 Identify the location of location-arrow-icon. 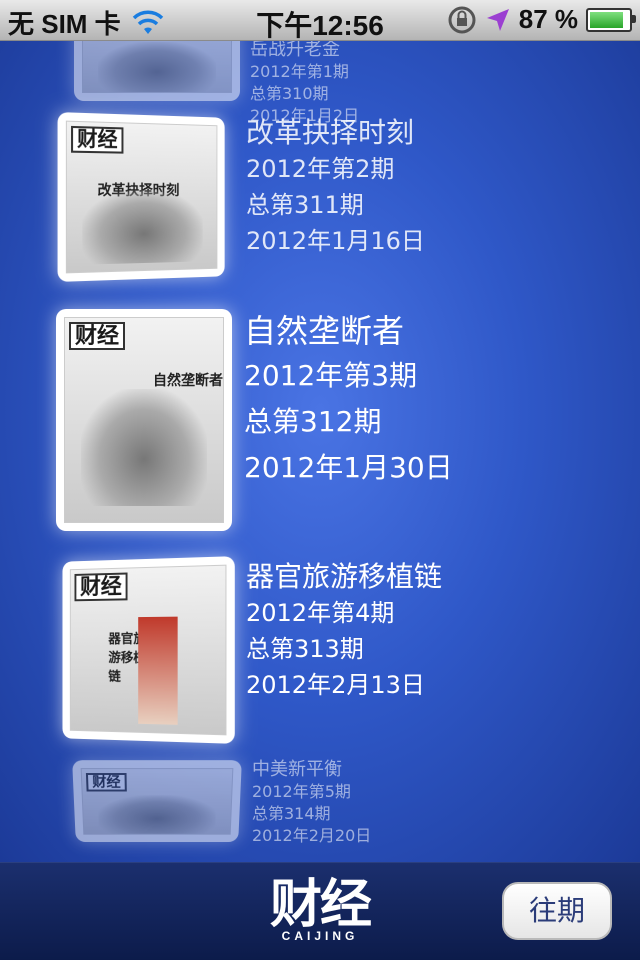
(497, 19).